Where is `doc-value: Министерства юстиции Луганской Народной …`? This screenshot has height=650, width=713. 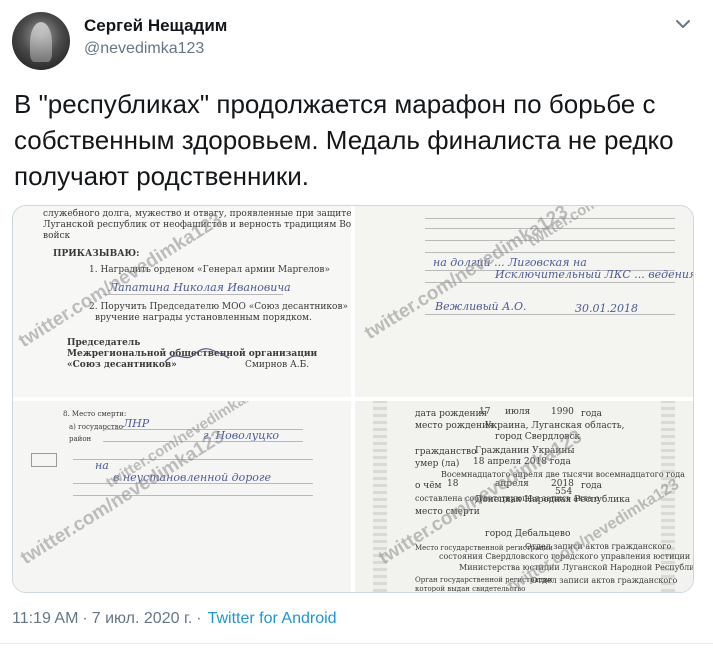 doc-value: Министерства юстиции Луганской Народной … is located at coordinates (576, 567).